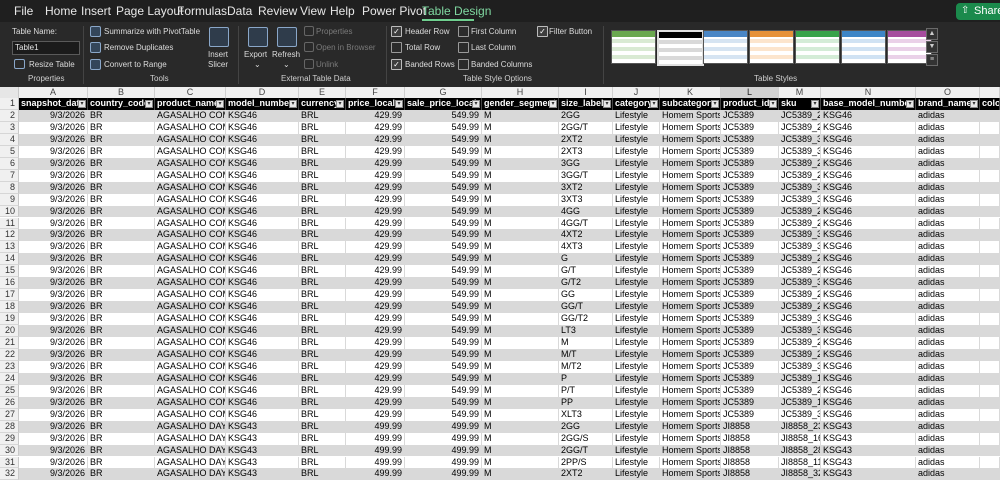  What do you see at coordinates (800, 151) in the screenshot?
I see `table-cell: JC5389_35` at bounding box center [800, 151].